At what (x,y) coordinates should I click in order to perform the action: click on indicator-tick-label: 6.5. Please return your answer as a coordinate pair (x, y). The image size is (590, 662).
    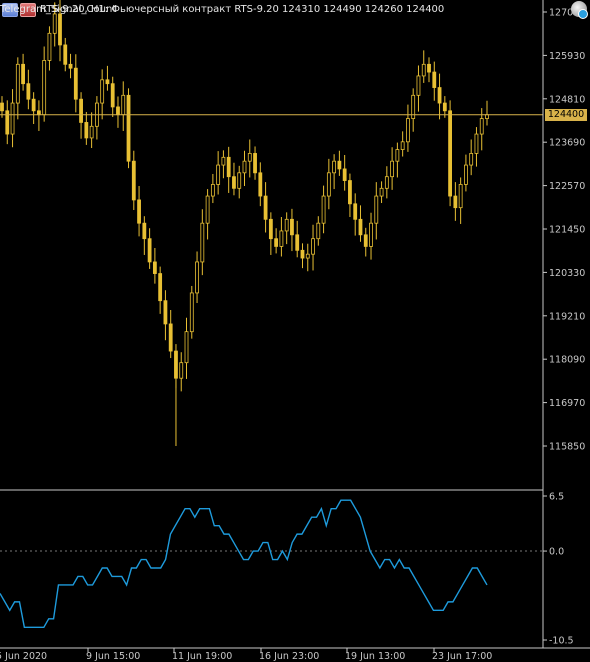
    Looking at the image, I should click on (556, 497).